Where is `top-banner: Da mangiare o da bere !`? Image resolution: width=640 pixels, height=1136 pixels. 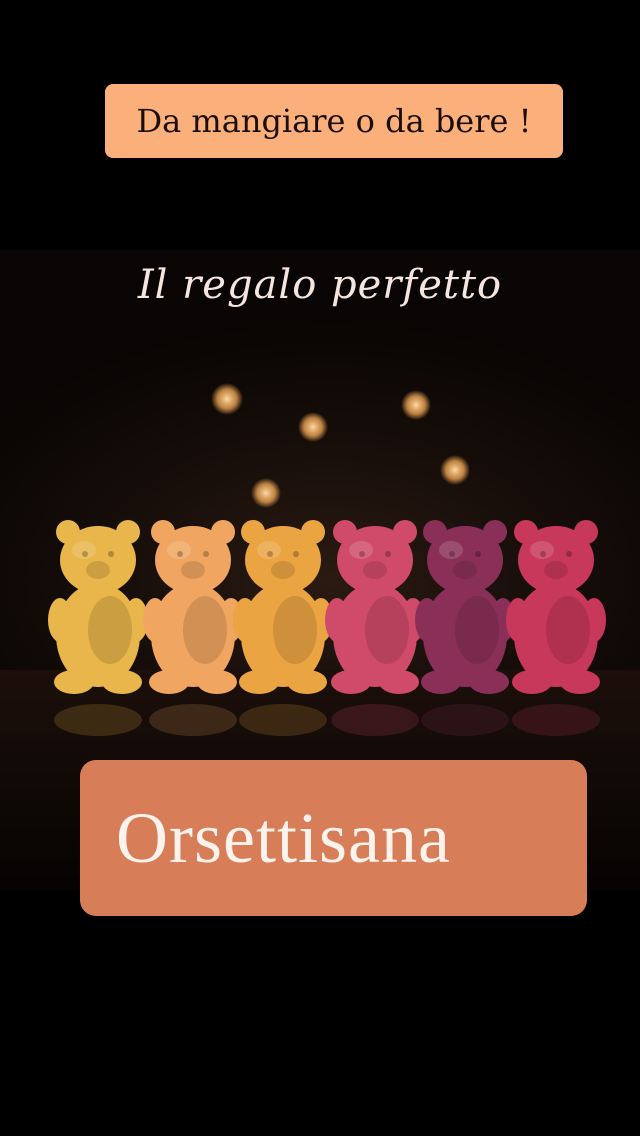 top-banner: Da mangiare o da bere ! is located at coordinates (334, 121).